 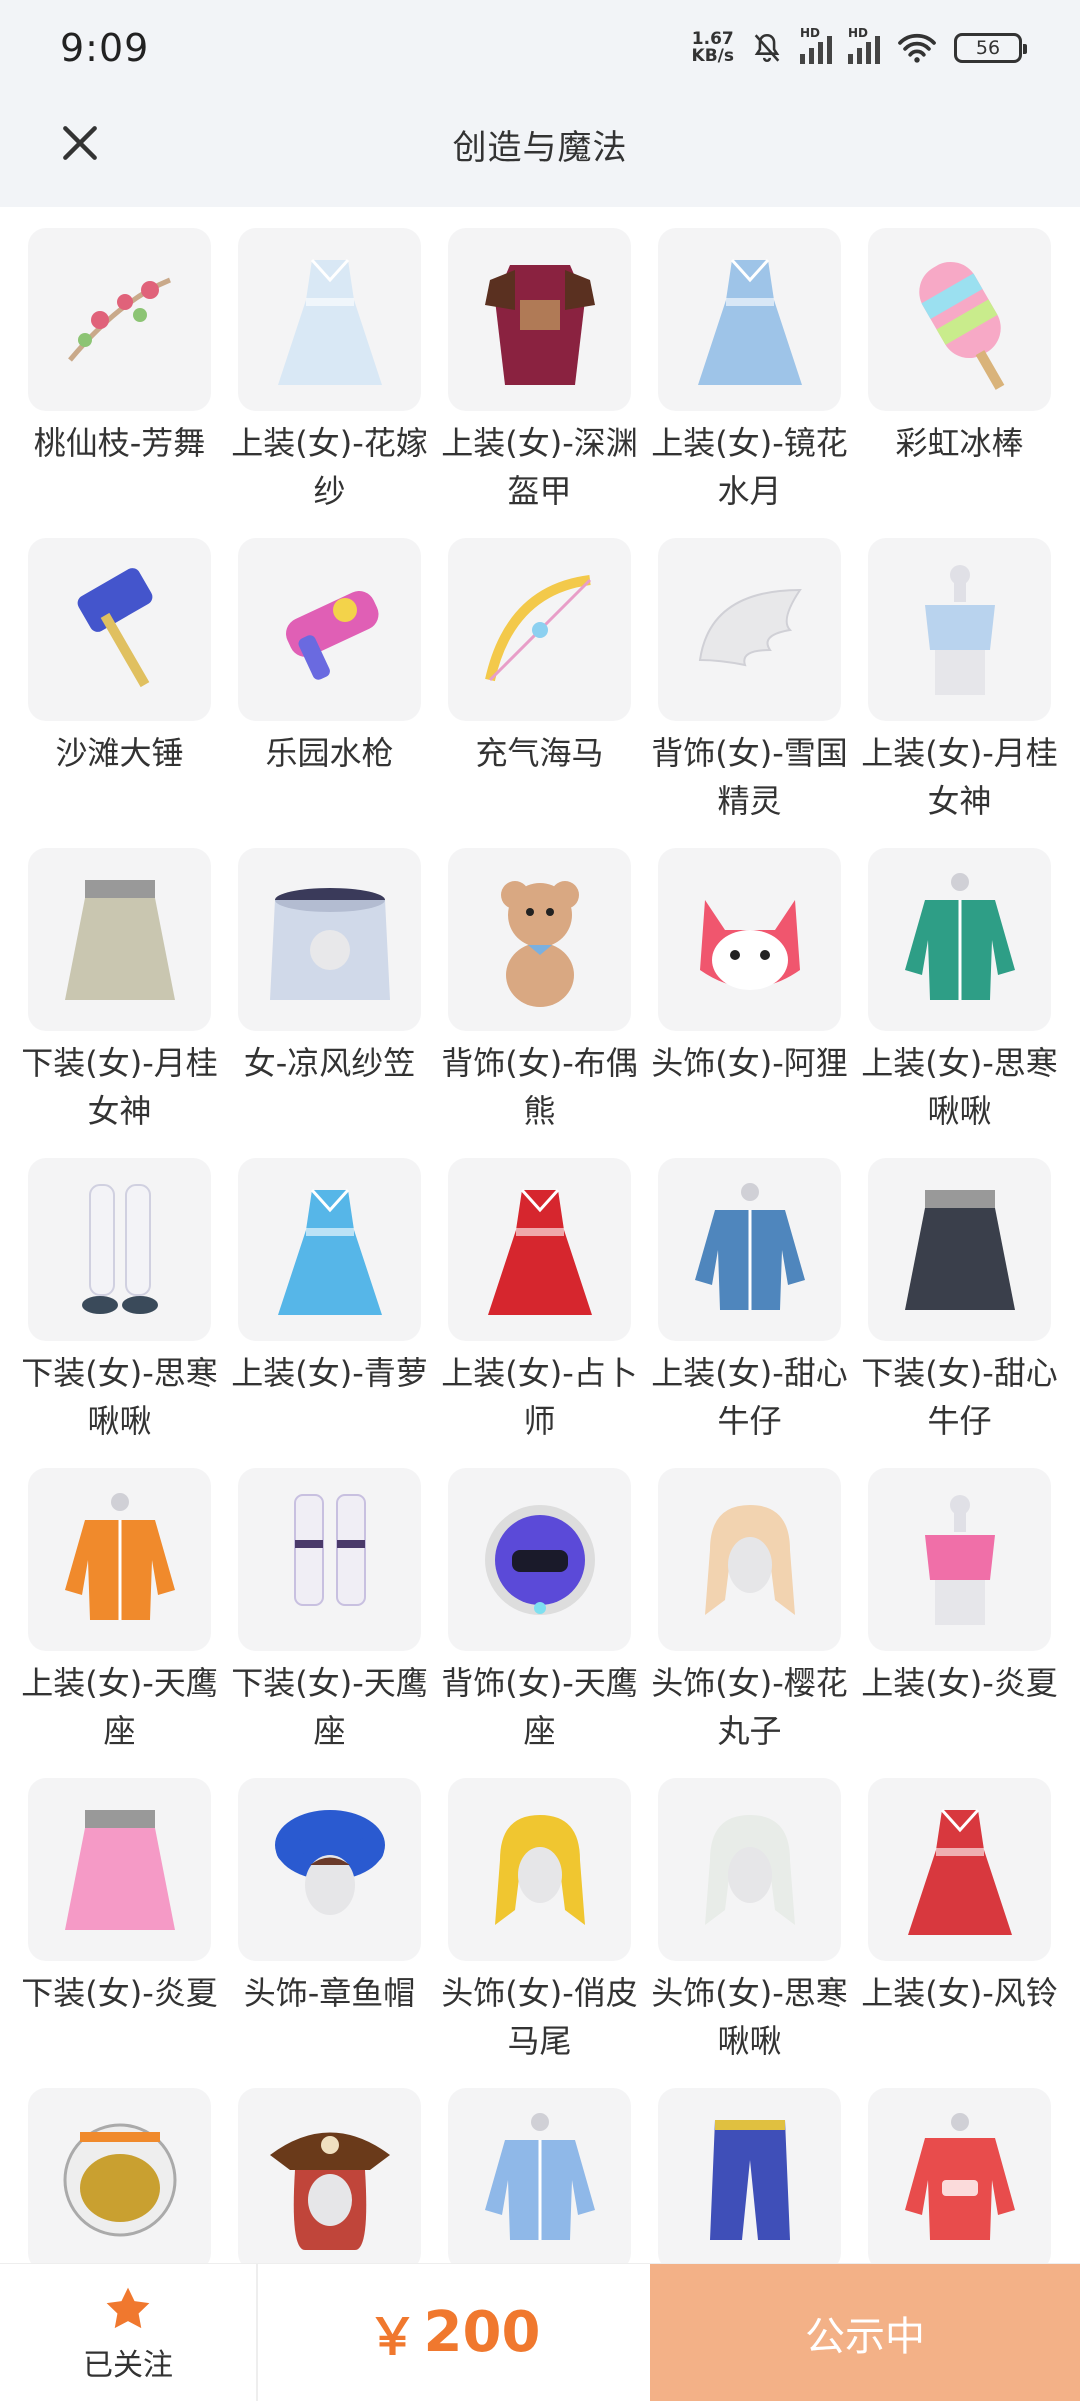 I want to click on wifi-icon, so click(x=917, y=48).